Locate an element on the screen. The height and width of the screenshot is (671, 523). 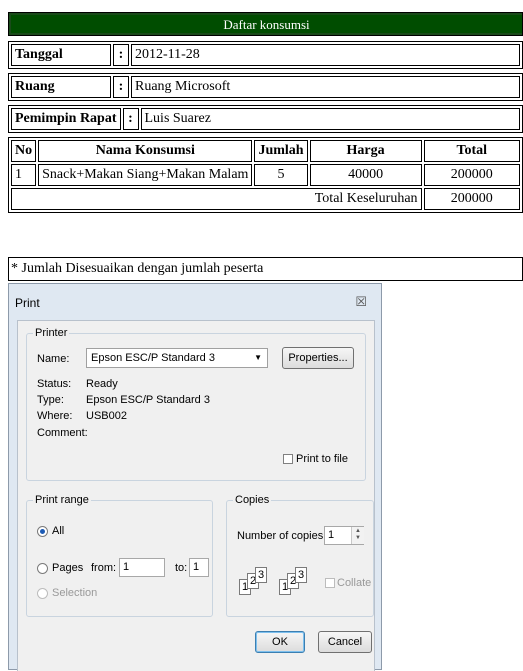
report-title: Daftar konsumsi is located at coordinates (266, 24).